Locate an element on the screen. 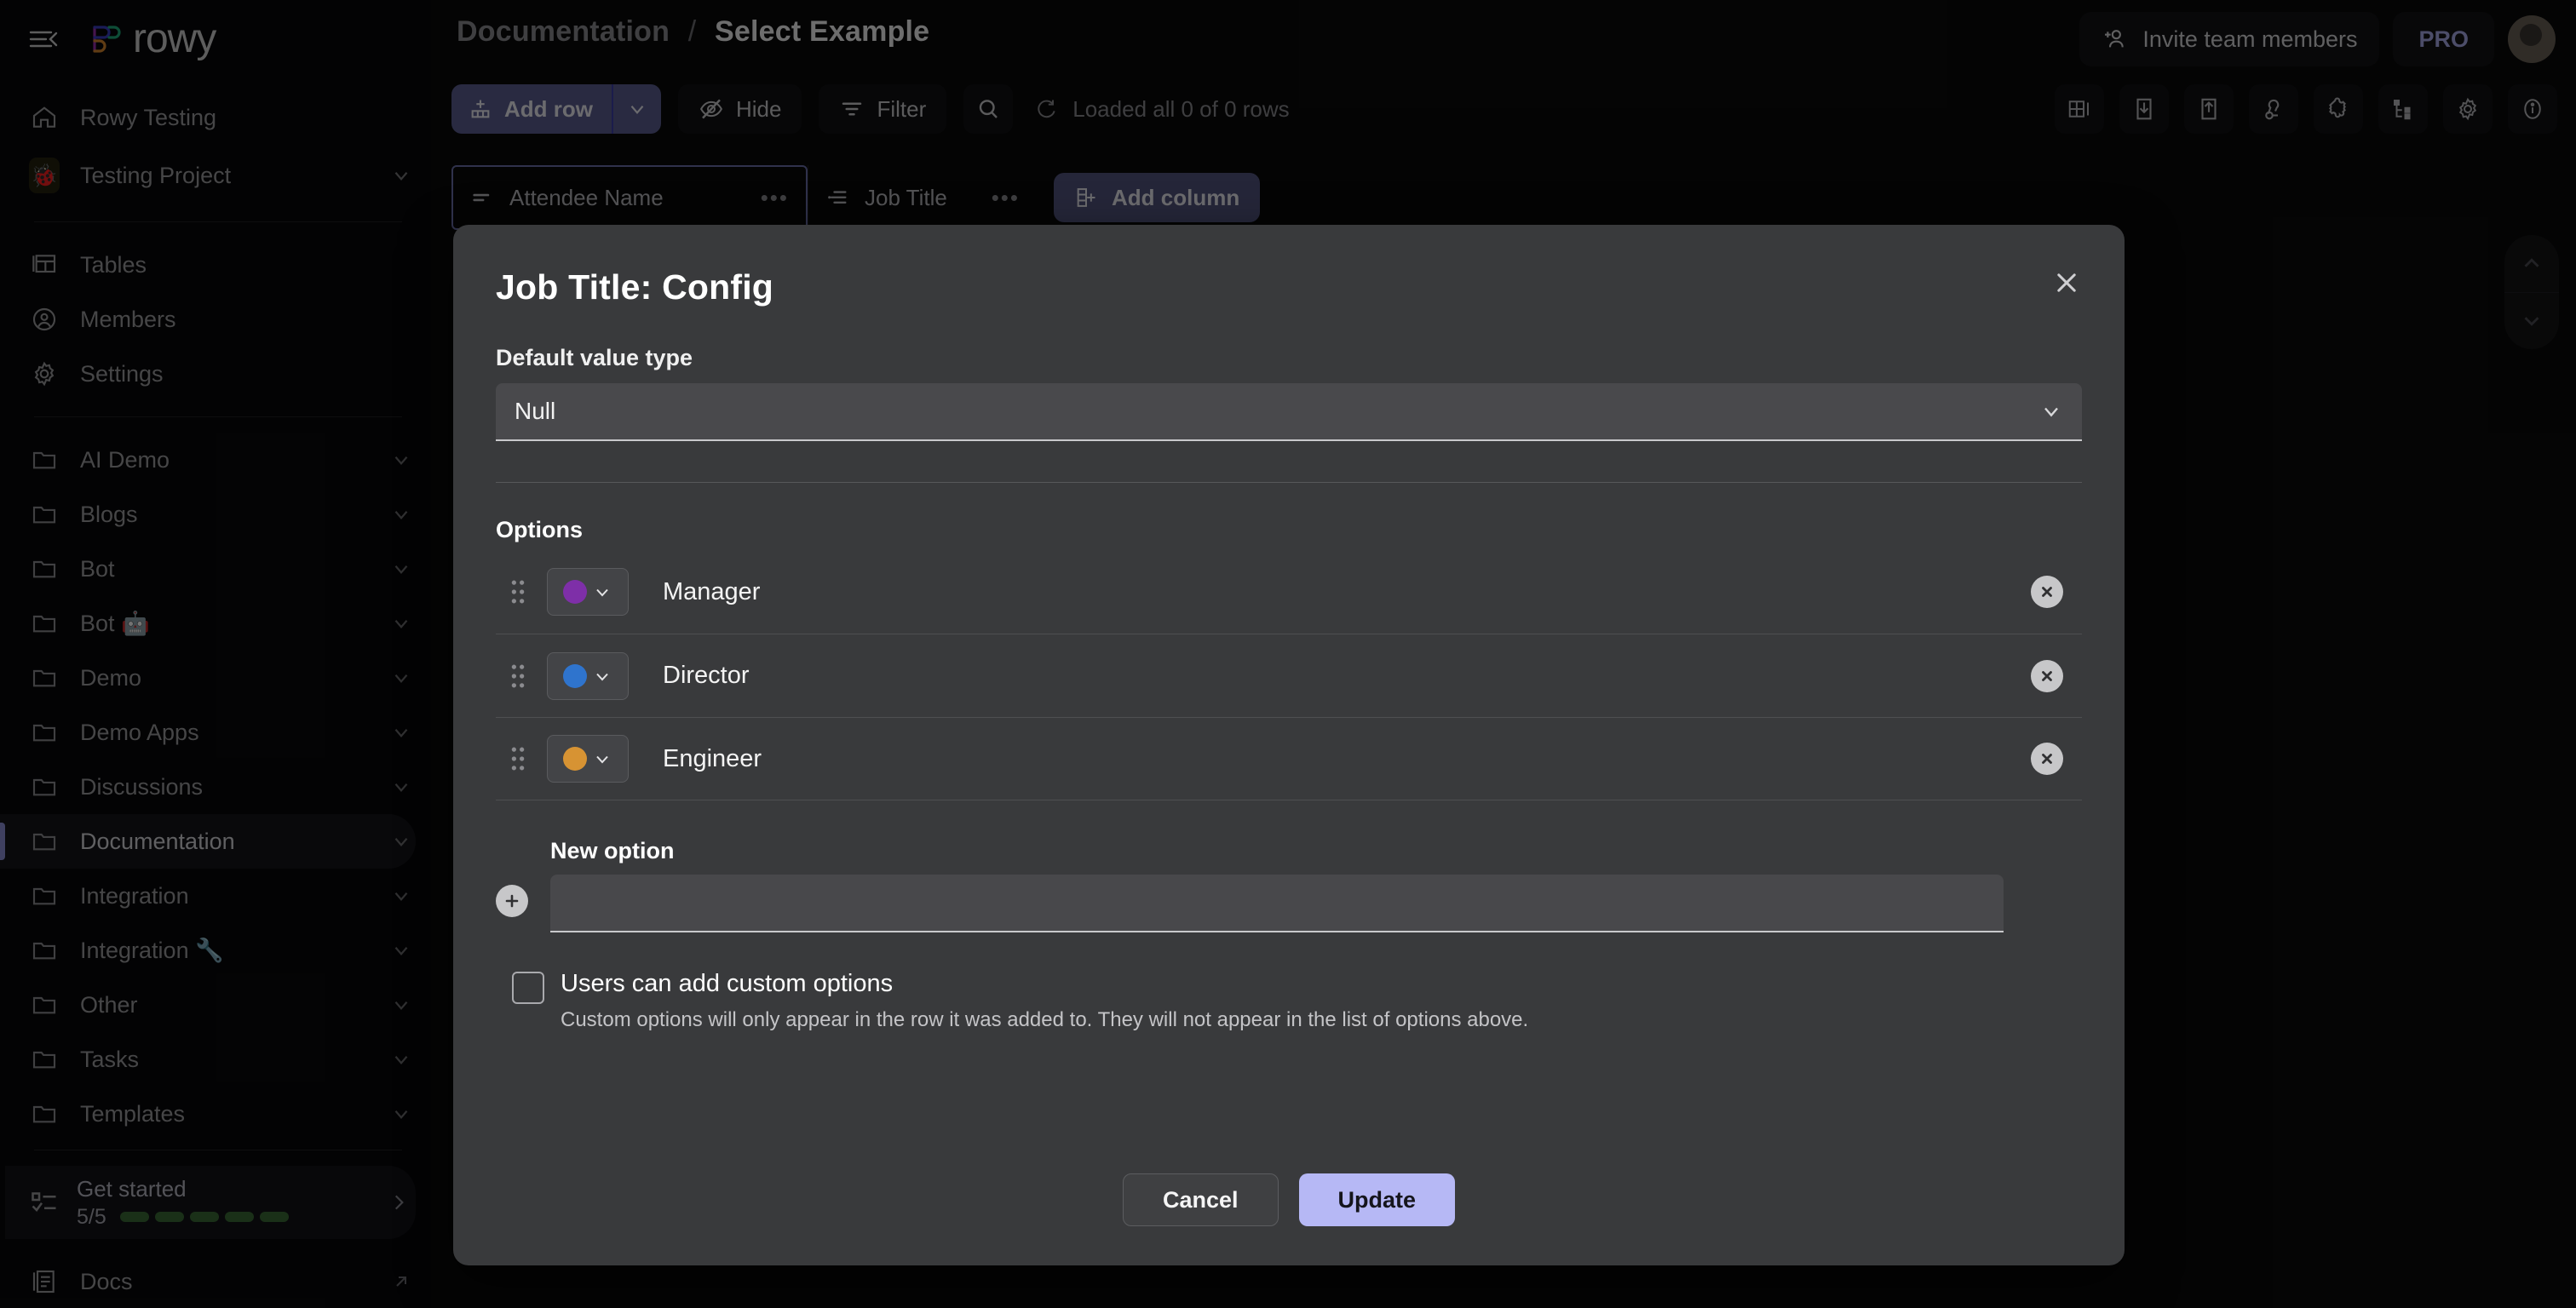 The height and width of the screenshot is (1308, 2576). add-circle-icon is located at coordinates (512, 901).